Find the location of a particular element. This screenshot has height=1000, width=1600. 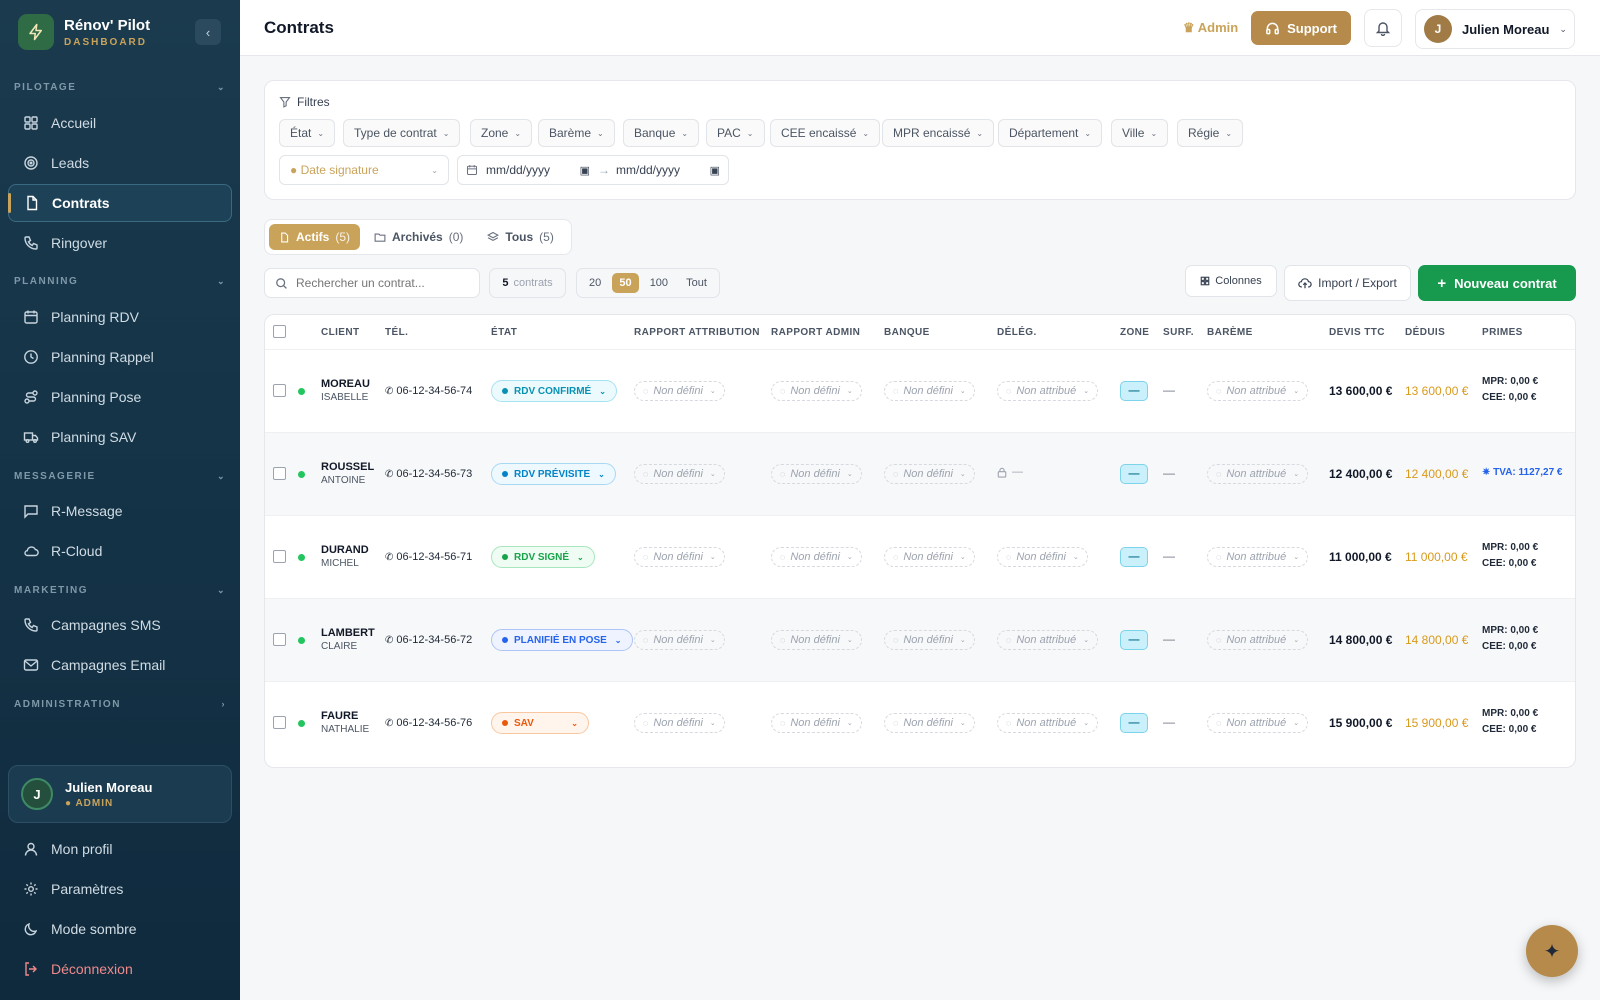

support-button: Support is located at coordinates (1301, 28).